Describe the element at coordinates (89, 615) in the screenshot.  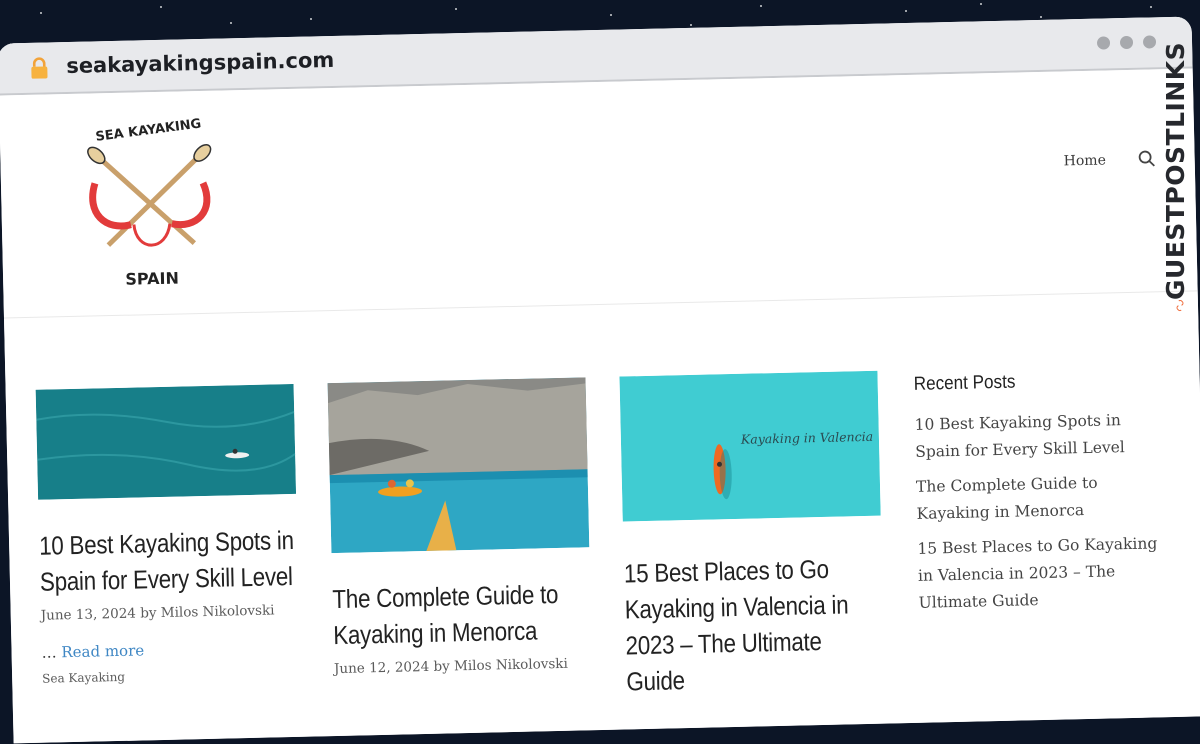
I see `post-date: June 13, 2024` at that location.